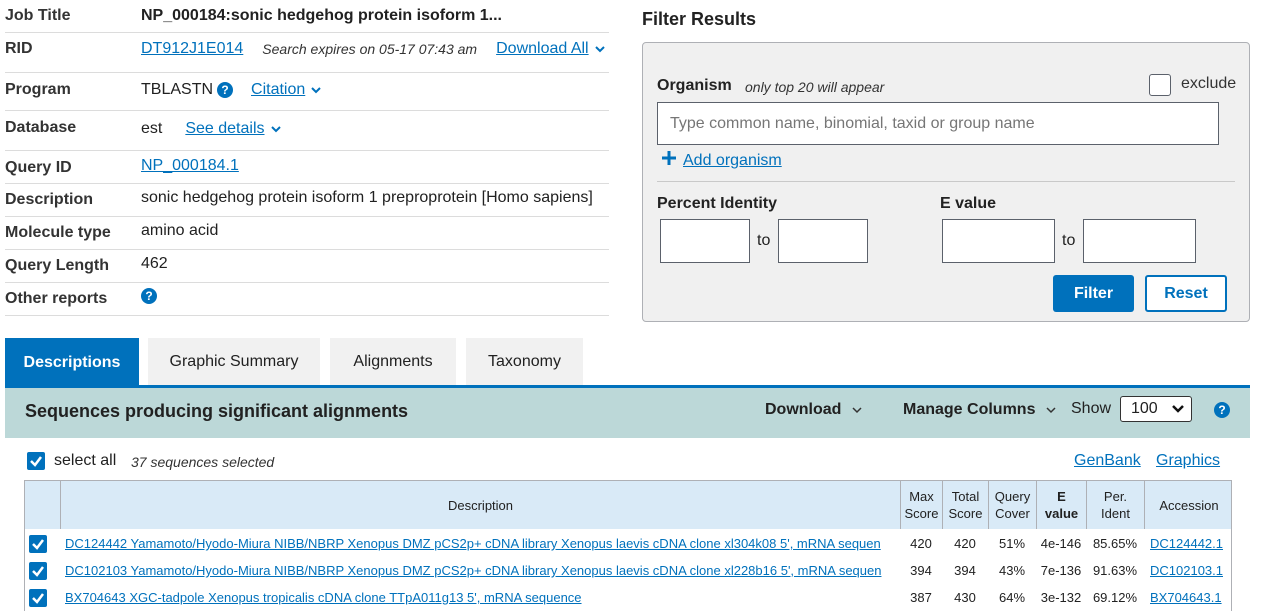  Describe the element at coordinates (307, 233) in the screenshot. I see `summary-row-molecule-type: Molecule type amino acid` at that location.